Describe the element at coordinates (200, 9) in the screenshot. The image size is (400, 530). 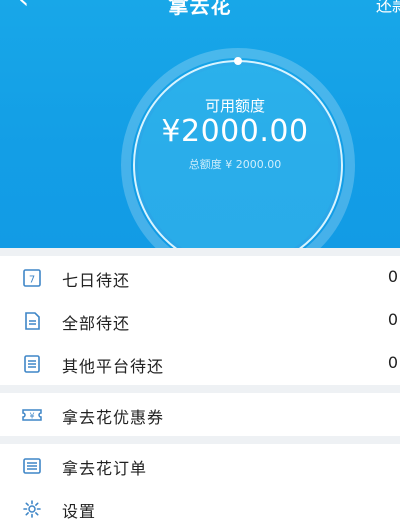
I see `page-title: 拿去花` at that location.